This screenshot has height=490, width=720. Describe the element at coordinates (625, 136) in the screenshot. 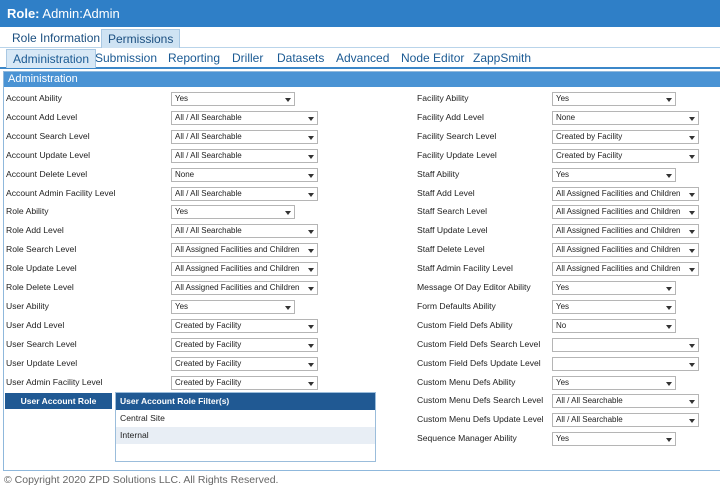

I see `select-facility-search-level: Created by Facility` at that location.